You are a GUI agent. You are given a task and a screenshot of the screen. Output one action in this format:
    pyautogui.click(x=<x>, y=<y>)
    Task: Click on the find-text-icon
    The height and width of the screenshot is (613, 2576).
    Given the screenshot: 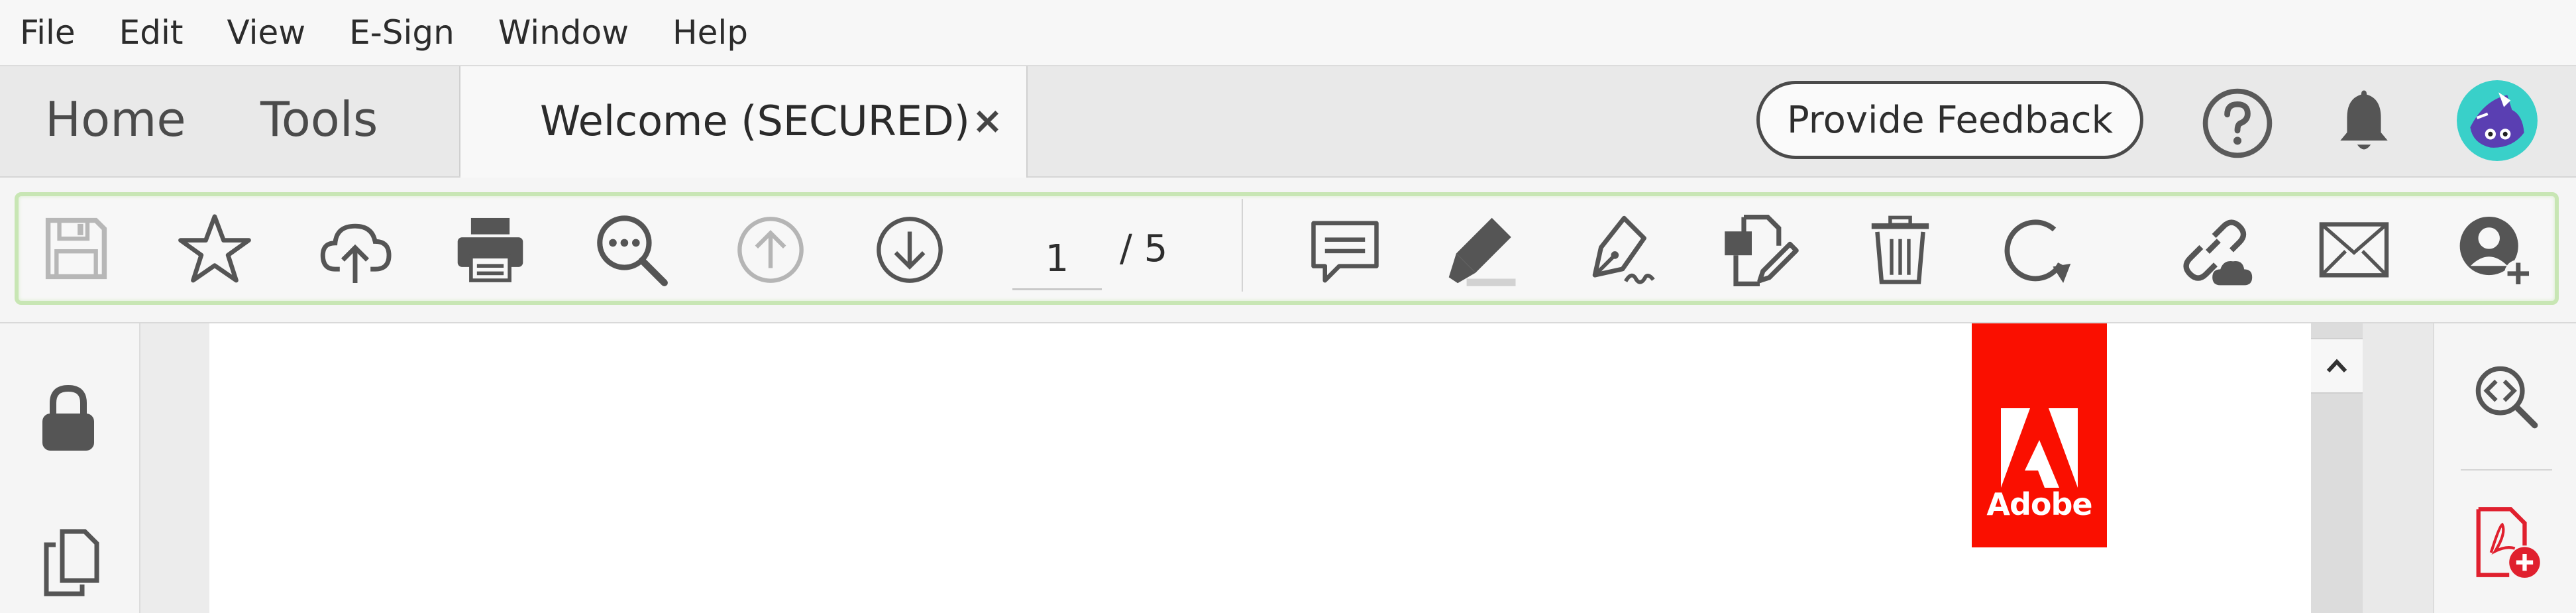 What is the action you would take?
    pyautogui.click(x=632, y=250)
    